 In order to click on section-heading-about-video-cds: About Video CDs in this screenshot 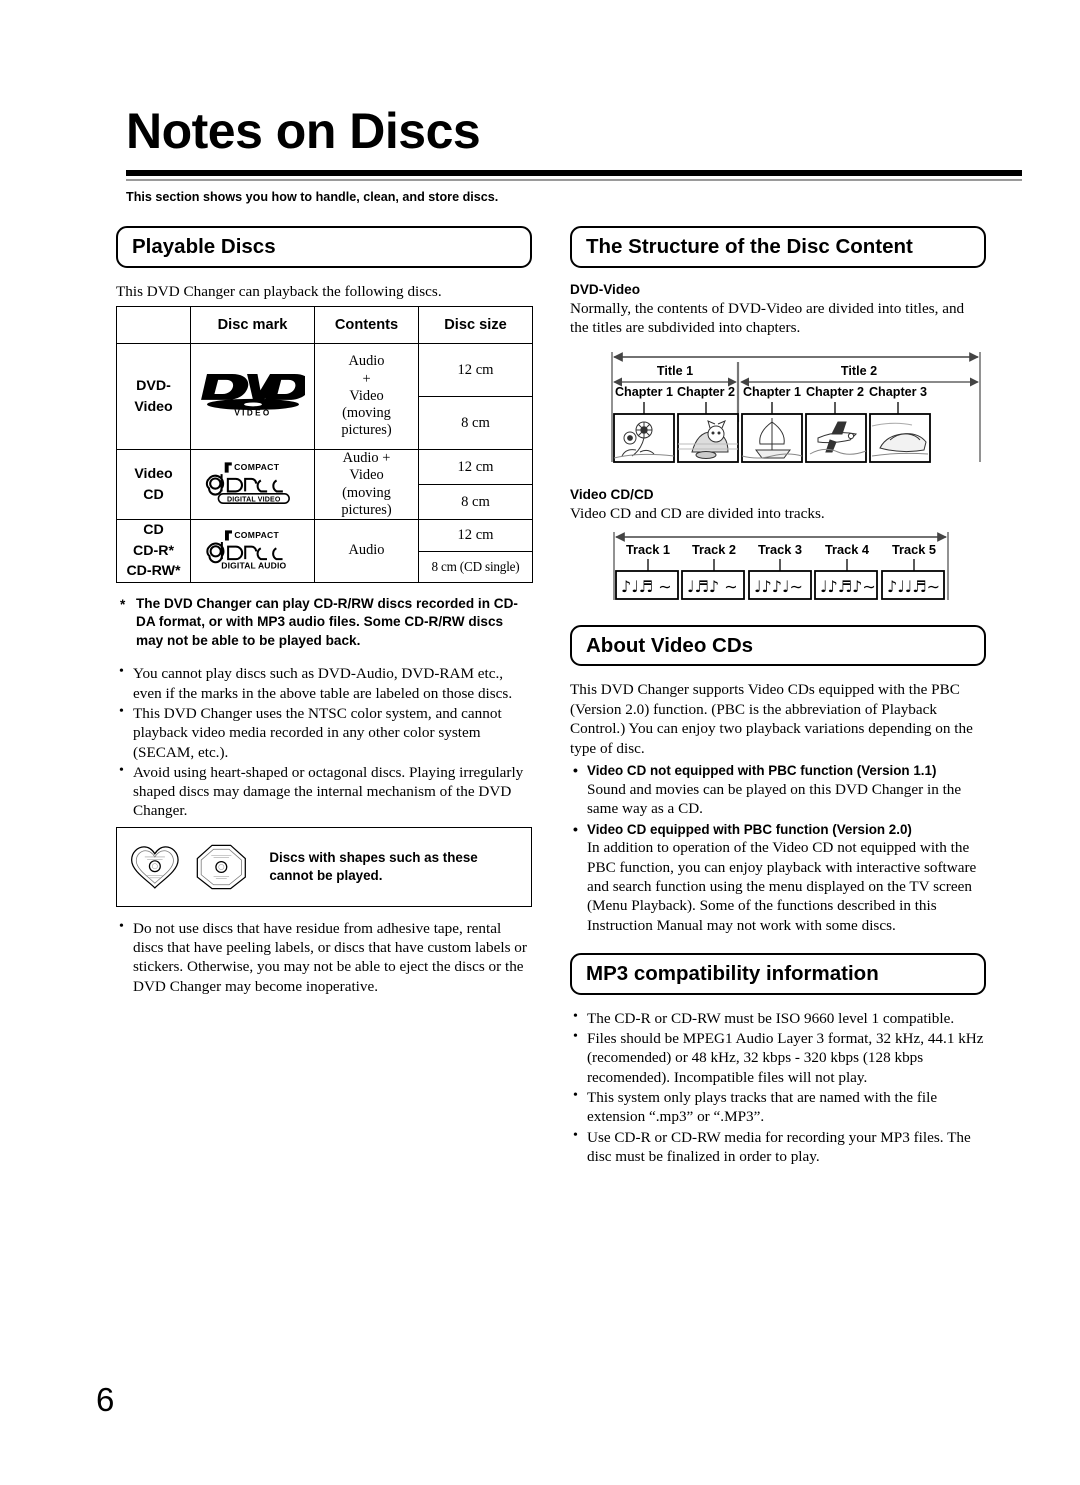, I will do `click(778, 645)`.